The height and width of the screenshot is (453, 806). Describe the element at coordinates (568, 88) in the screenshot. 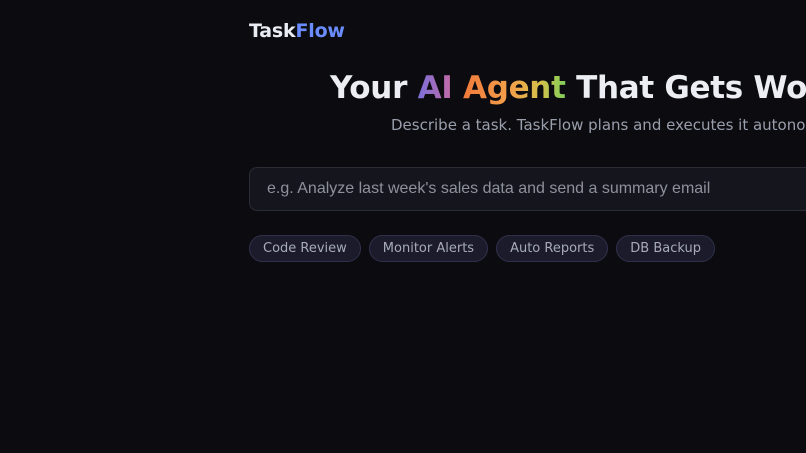

I see `hero-title: Your AI Agent That Gets Work D` at that location.